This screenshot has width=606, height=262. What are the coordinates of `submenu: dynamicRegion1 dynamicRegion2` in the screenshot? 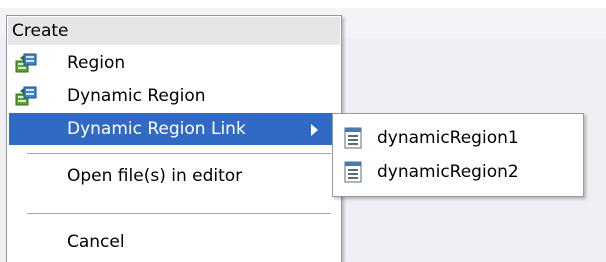 It's located at (458, 155).